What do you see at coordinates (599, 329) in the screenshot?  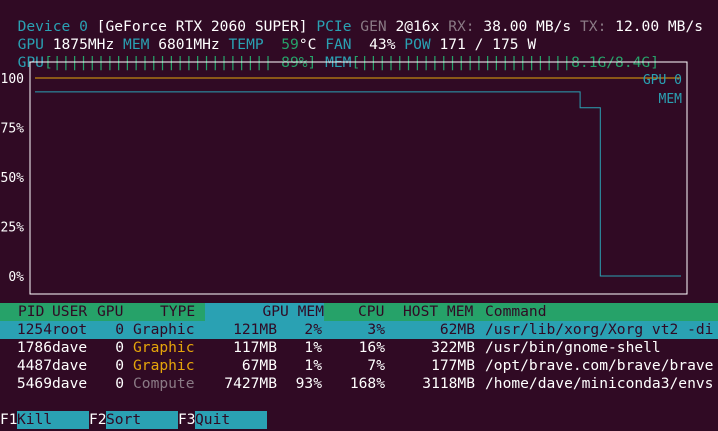 I see `cell-command: /usr/lib/xorg/Xorg vt2 -di` at bounding box center [599, 329].